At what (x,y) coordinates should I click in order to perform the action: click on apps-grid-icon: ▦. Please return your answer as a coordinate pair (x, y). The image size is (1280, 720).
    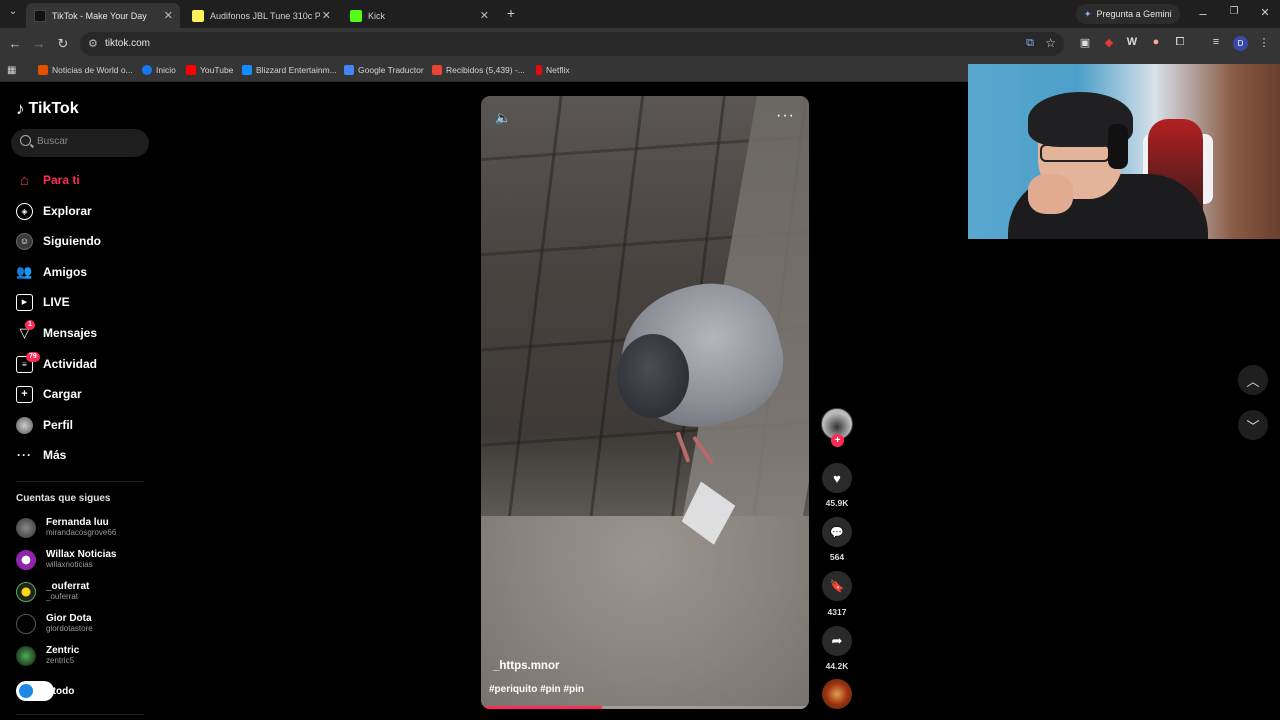
    Looking at the image, I should click on (11, 70).